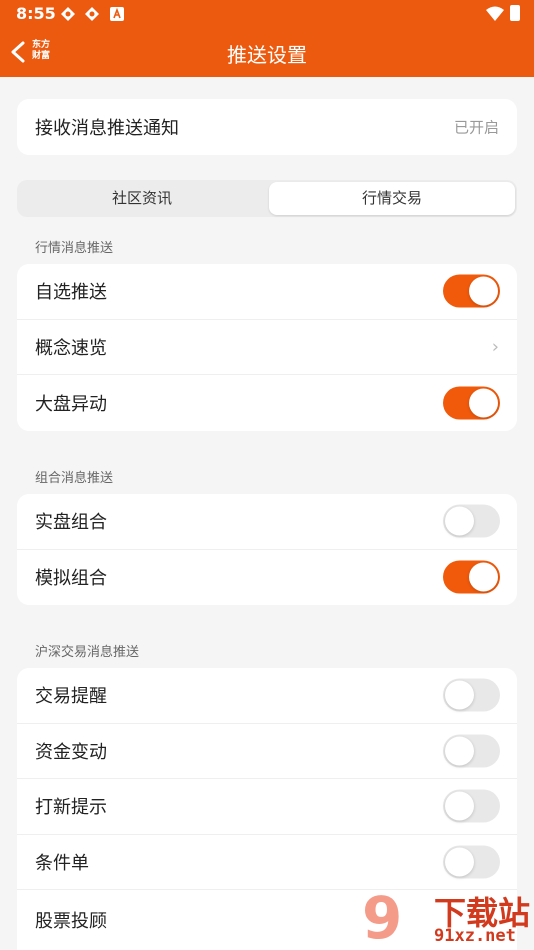  Describe the element at coordinates (74, 478) in the screenshot. I see `section-title-portfolio: 组合消息推送` at that location.